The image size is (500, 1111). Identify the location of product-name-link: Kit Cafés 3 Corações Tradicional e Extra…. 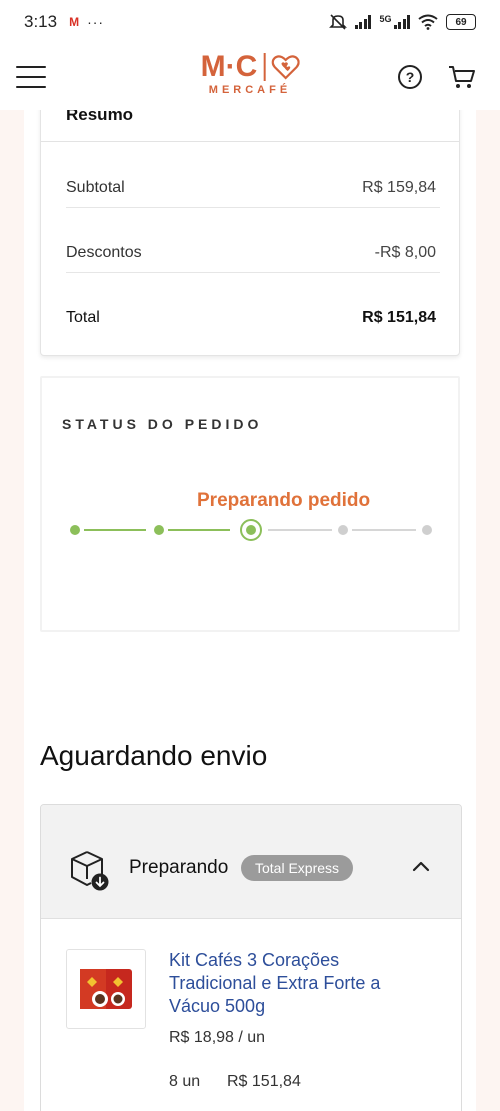
(299, 983).